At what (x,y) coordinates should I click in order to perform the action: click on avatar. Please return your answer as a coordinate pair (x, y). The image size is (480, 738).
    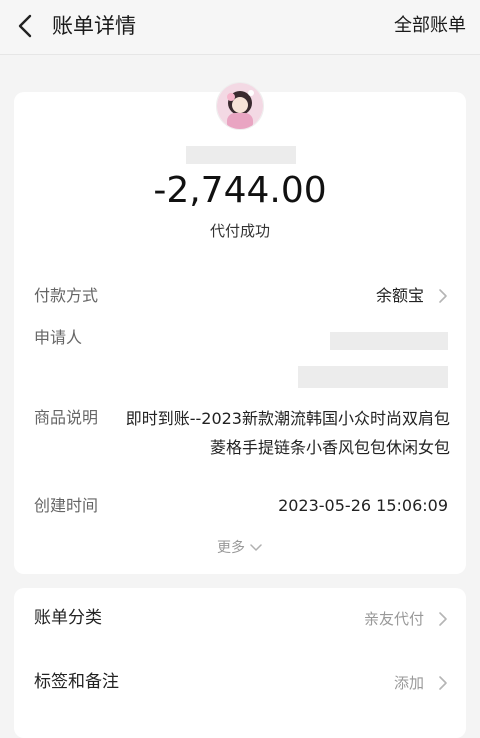
    Looking at the image, I should click on (240, 106).